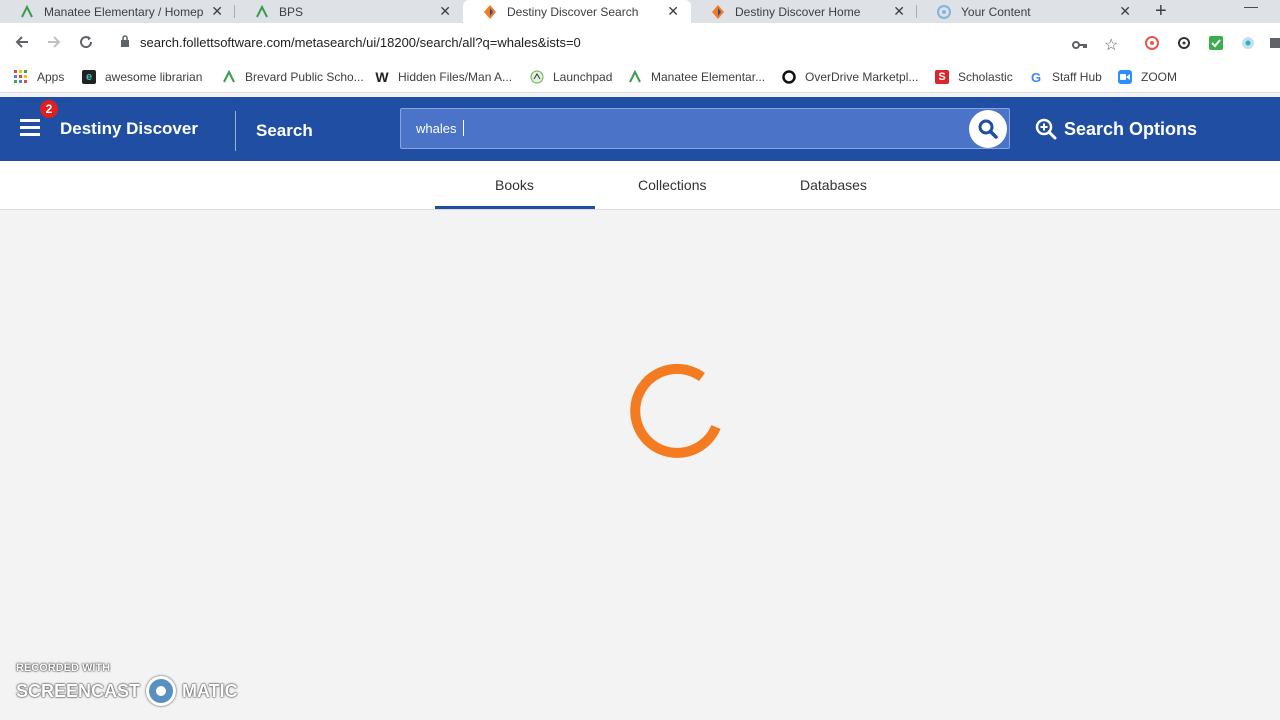 The width and height of the screenshot is (1280, 720). What do you see at coordinates (942, 77) in the screenshot?
I see `scholastic-icon: S` at bounding box center [942, 77].